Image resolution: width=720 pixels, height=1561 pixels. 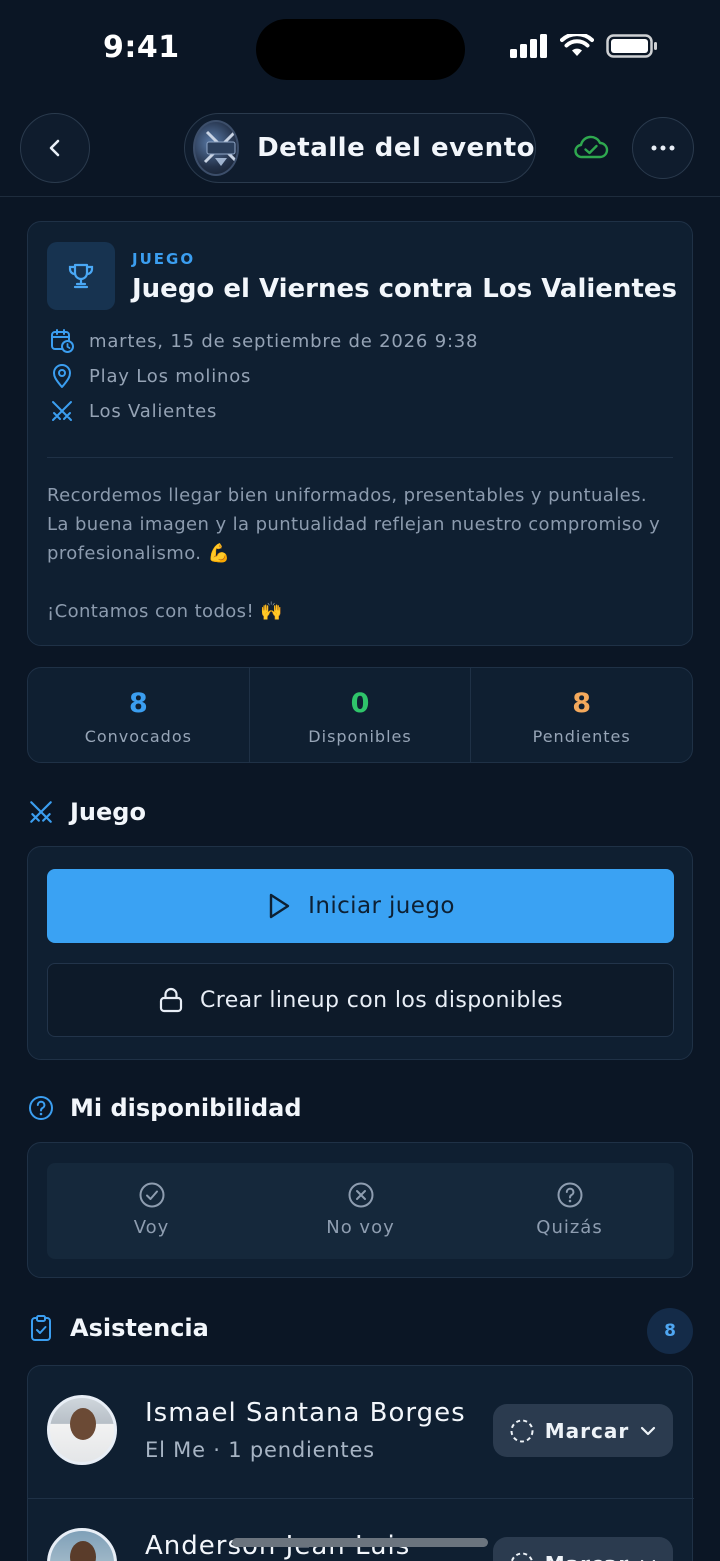 I want to click on stat-convocados: 8 Convocados, so click(x=139, y=715).